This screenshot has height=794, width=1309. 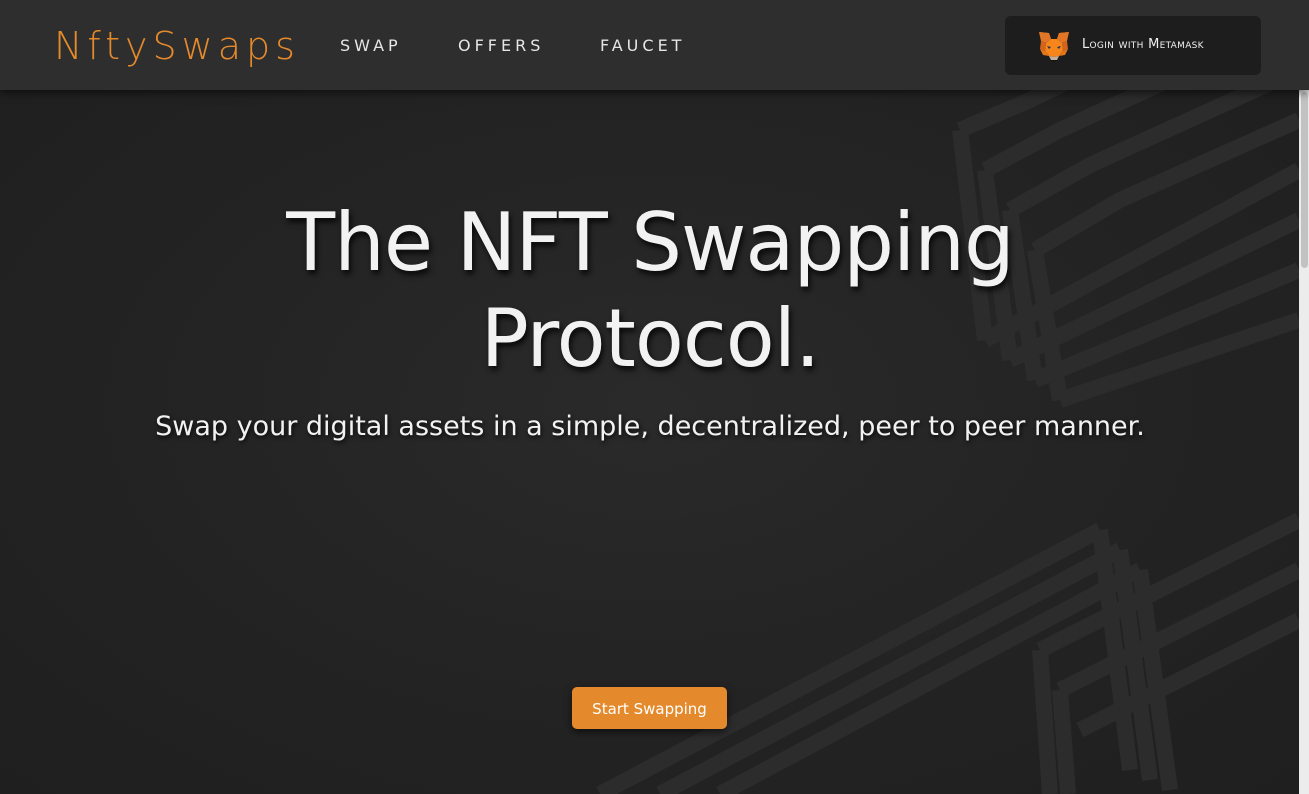 What do you see at coordinates (1054, 46) in the screenshot?
I see `metamask-fox-icon` at bounding box center [1054, 46].